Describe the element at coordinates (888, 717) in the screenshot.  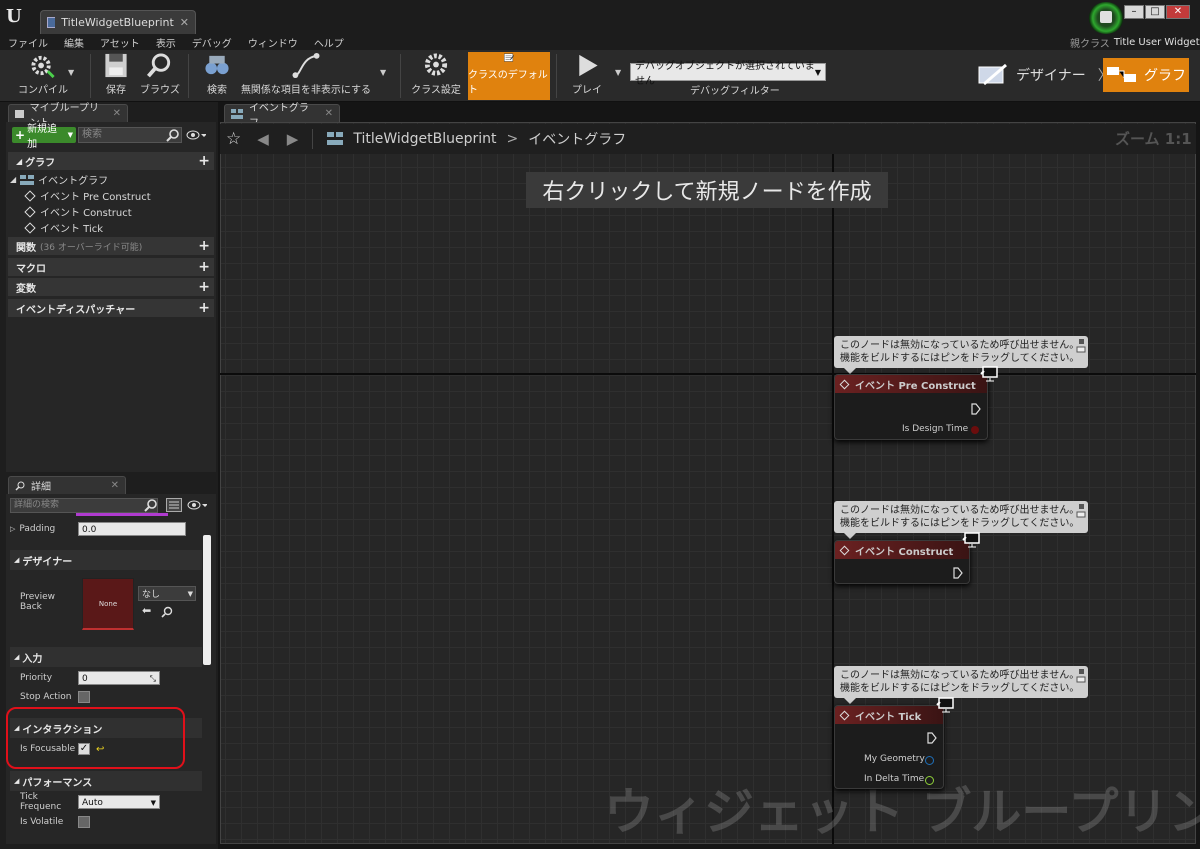
I see `node-title: イベント Tick` at that location.